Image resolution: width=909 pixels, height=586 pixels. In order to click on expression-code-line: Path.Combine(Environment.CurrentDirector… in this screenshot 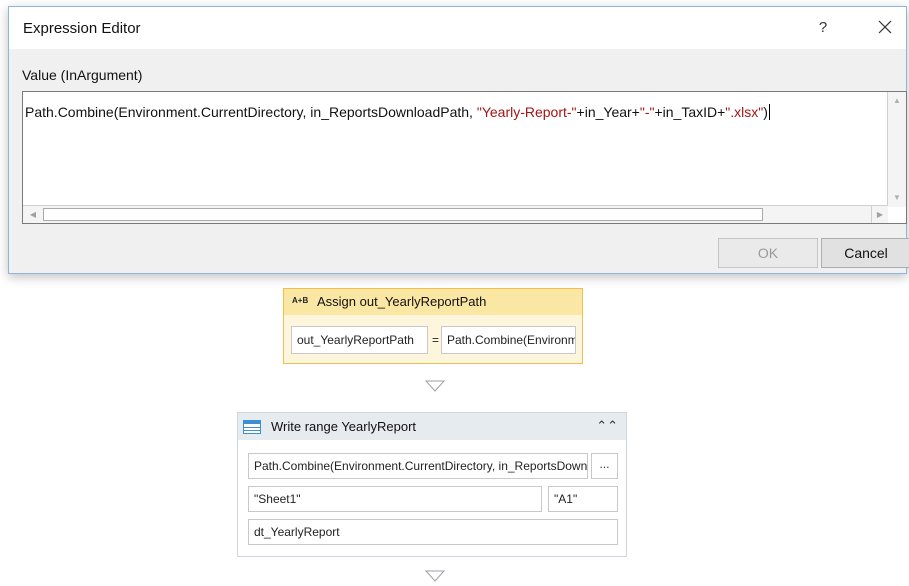, I will do `click(453, 112)`.